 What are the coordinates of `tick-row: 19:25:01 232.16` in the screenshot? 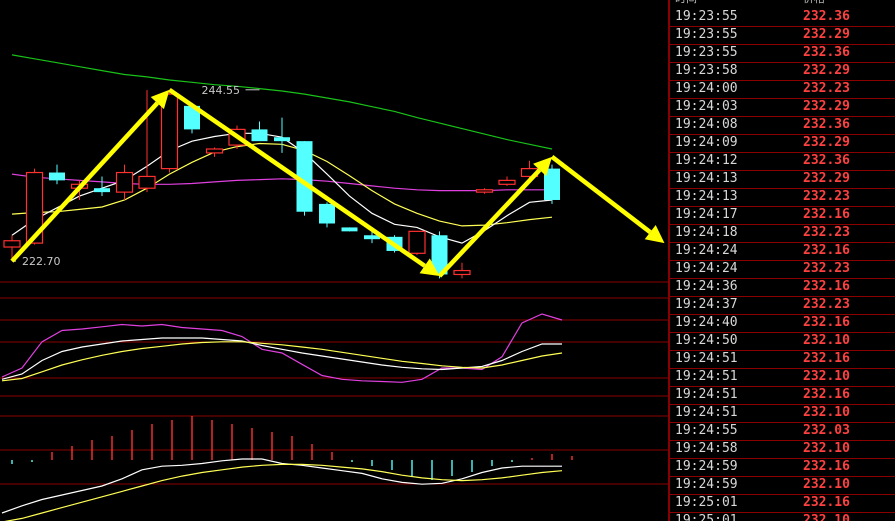 It's located at (782, 503).